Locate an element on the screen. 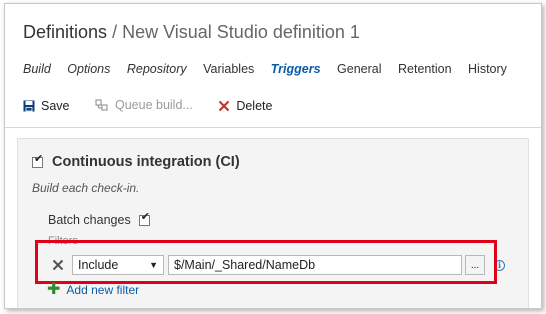 Image resolution: width=546 pixels, height=314 pixels. delete-label: Delete is located at coordinates (254, 105).